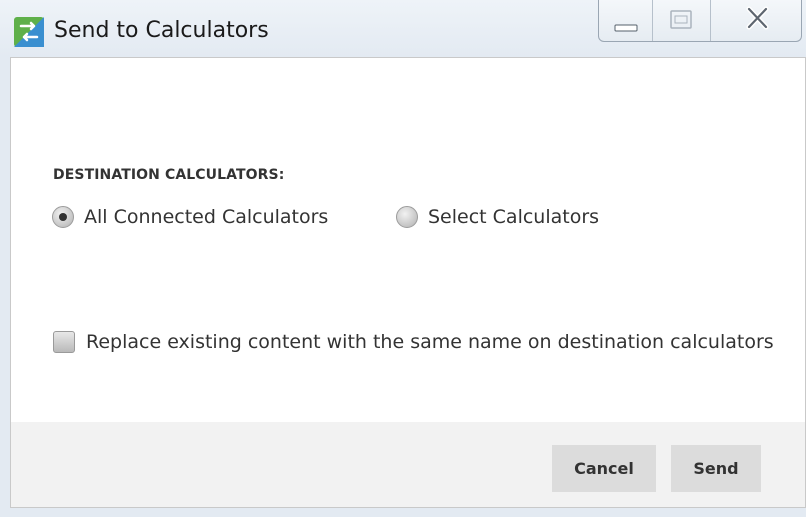  I want to click on radio-dot, so click(63, 217).